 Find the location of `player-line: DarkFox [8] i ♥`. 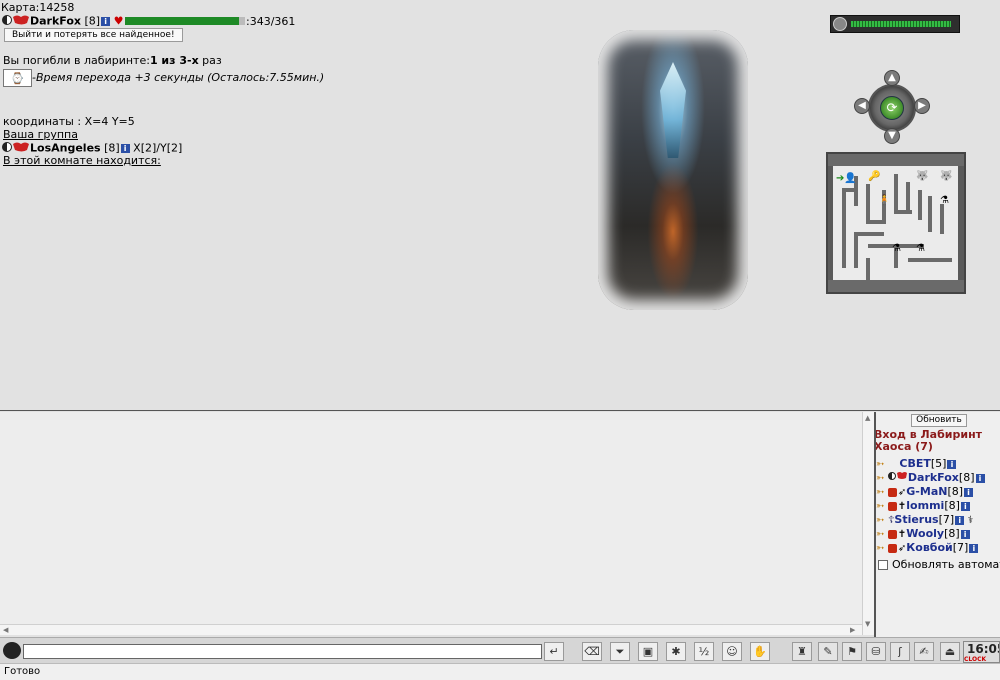

player-line: DarkFox [8] i ♥ is located at coordinates (62, 21).